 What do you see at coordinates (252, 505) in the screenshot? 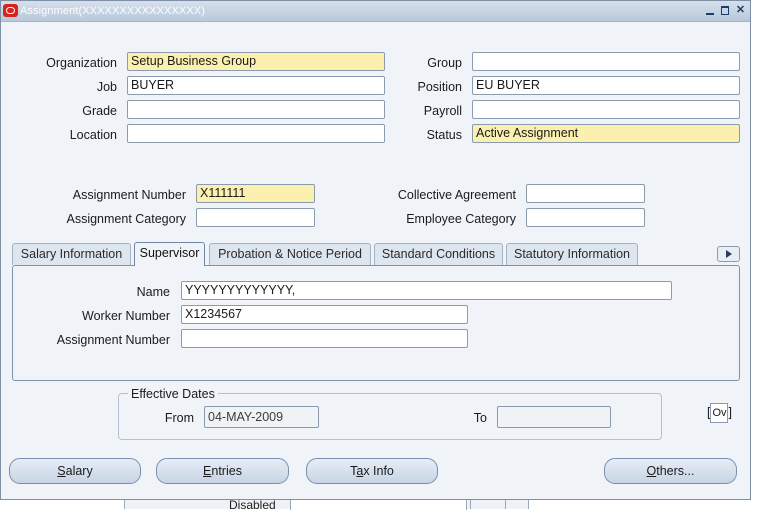
I see `background-disabled-label: Disabled` at bounding box center [252, 505].